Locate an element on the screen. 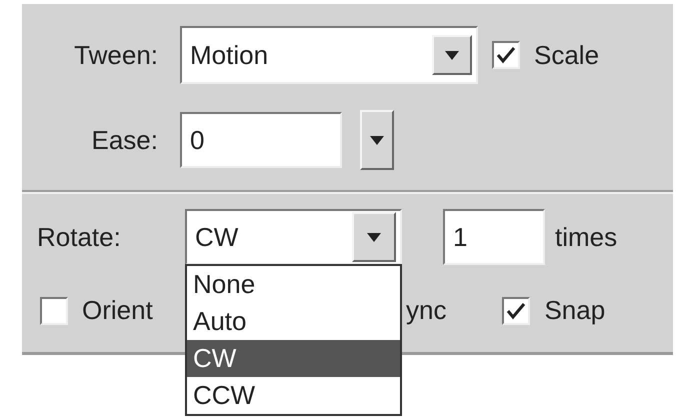 The width and height of the screenshot is (676, 419). rotate-count-input: 1 is located at coordinates (494, 237).